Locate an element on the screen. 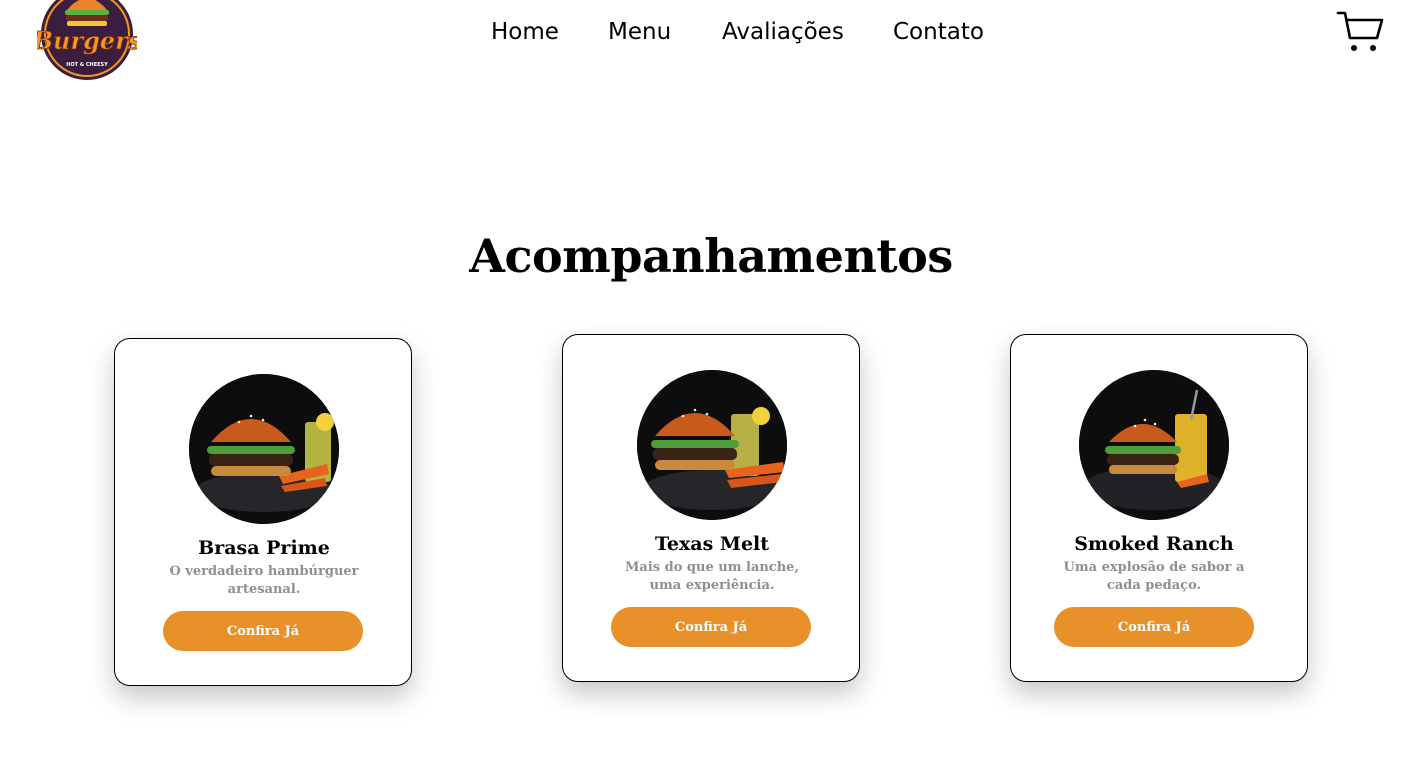 Image resolution: width=1422 pixels, height=766 pixels. product-description: Uma explosão de sabor a cada pedaço. is located at coordinates (1154, 576).